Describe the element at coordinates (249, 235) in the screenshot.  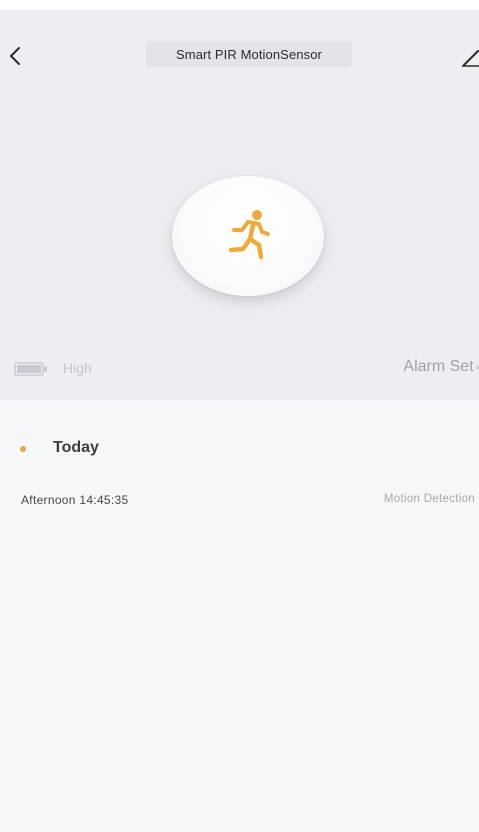
I see `running-person-icon` at that location.